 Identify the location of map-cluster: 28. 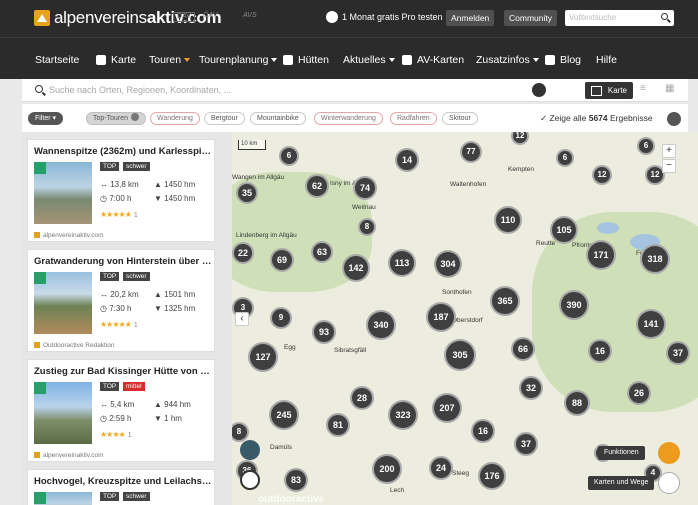
(362, 398).